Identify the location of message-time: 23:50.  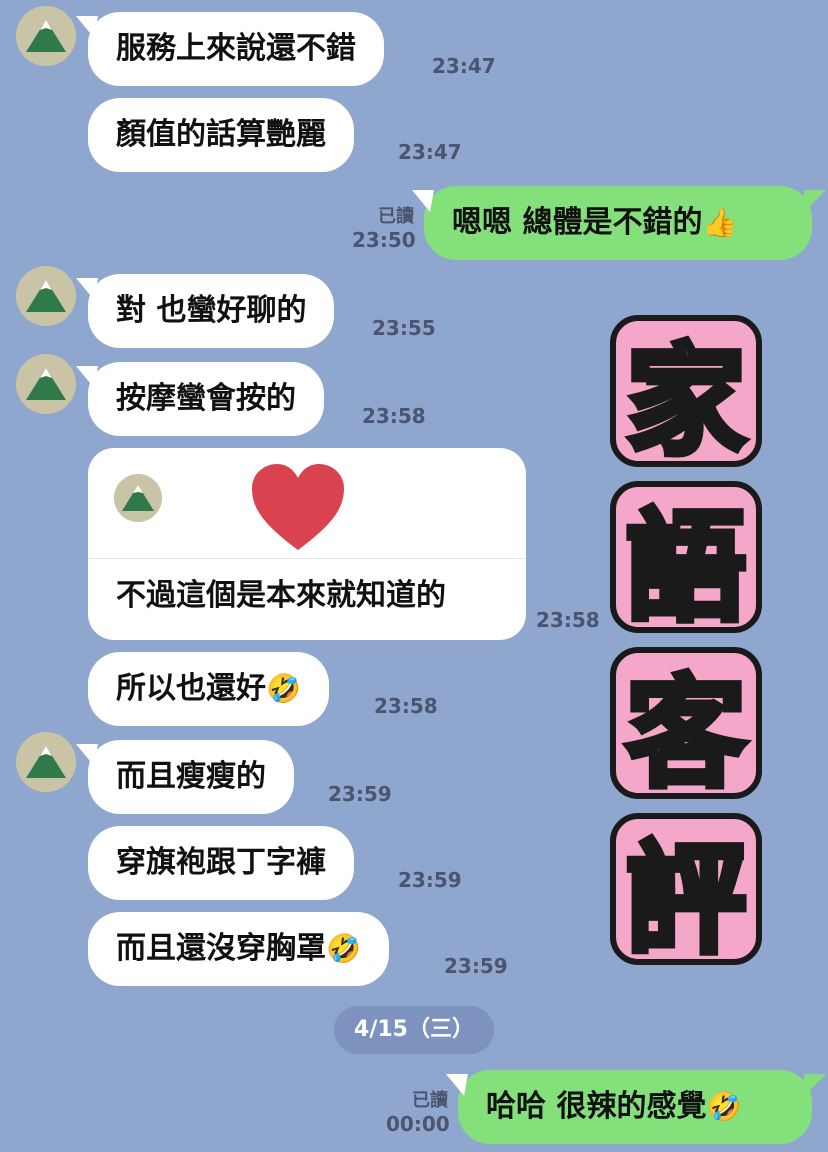
(384, 240).